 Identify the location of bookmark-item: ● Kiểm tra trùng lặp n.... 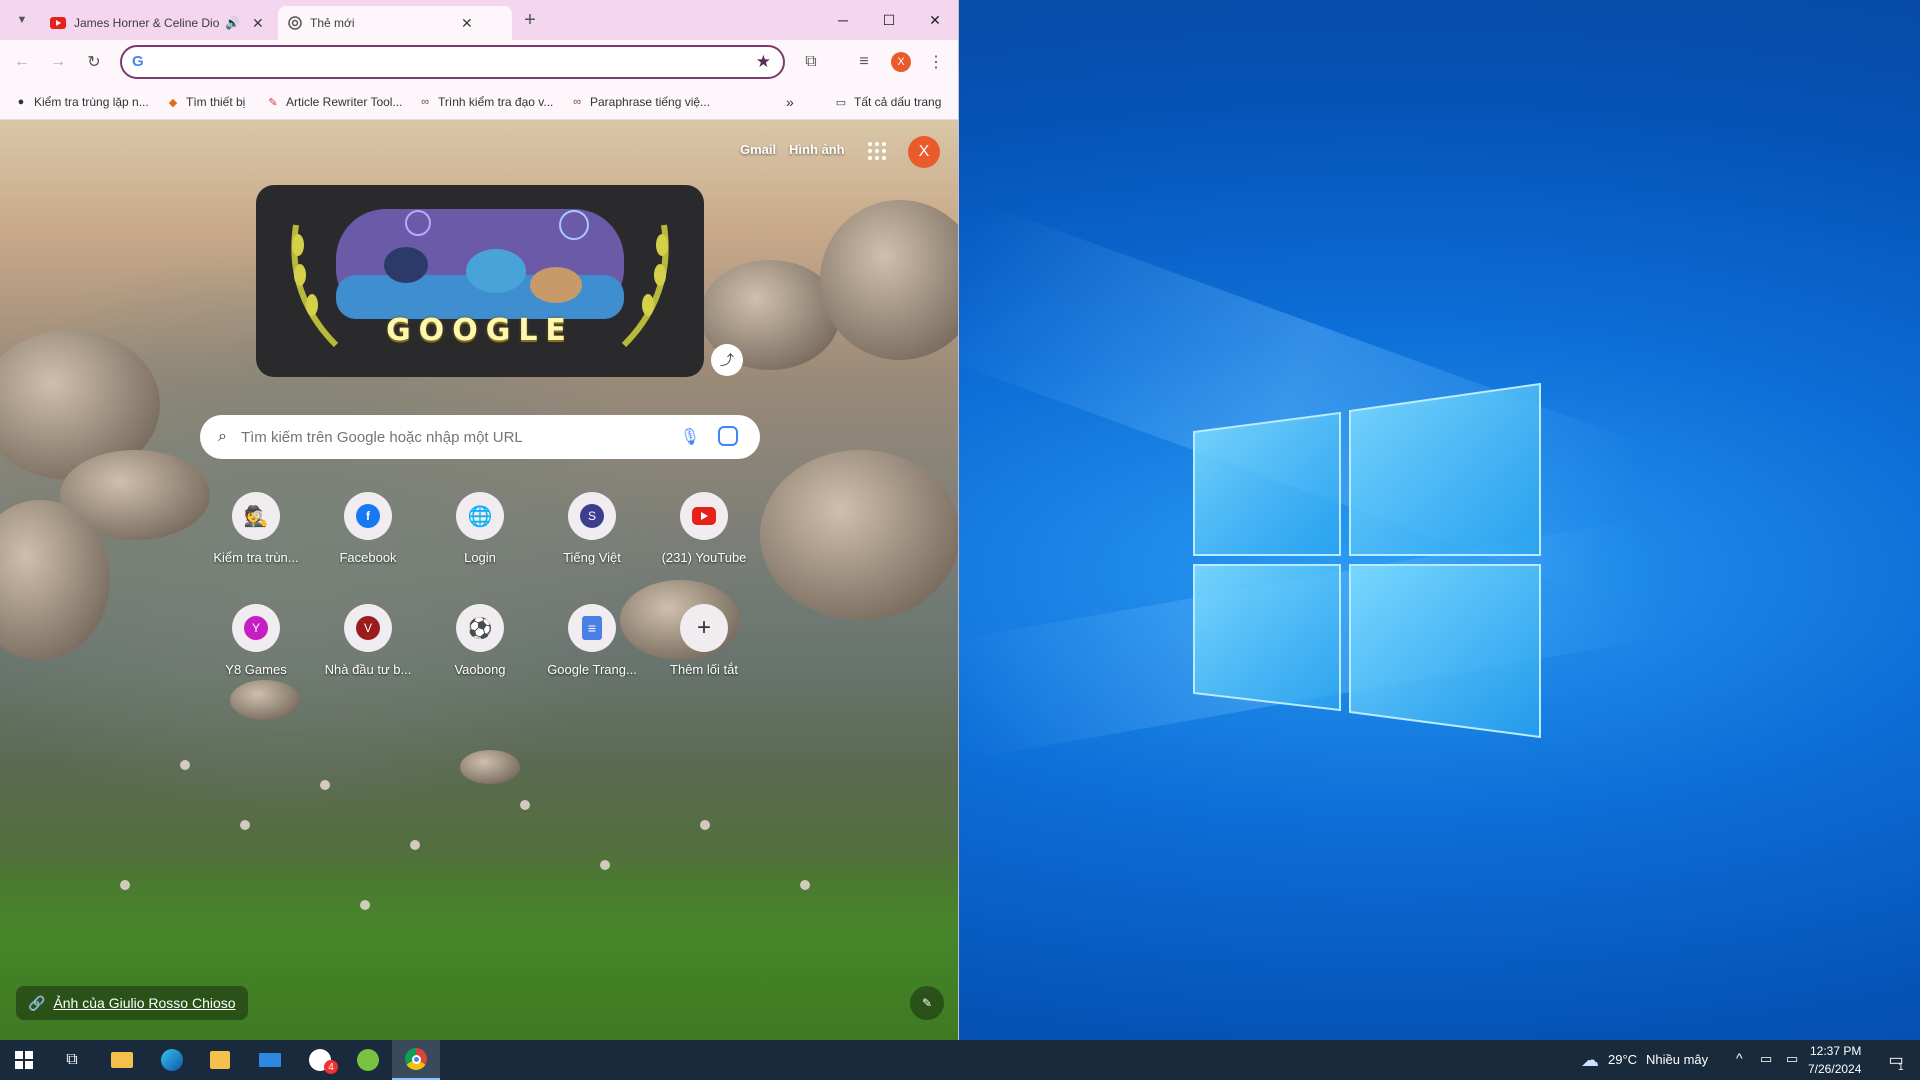
(81, 102).